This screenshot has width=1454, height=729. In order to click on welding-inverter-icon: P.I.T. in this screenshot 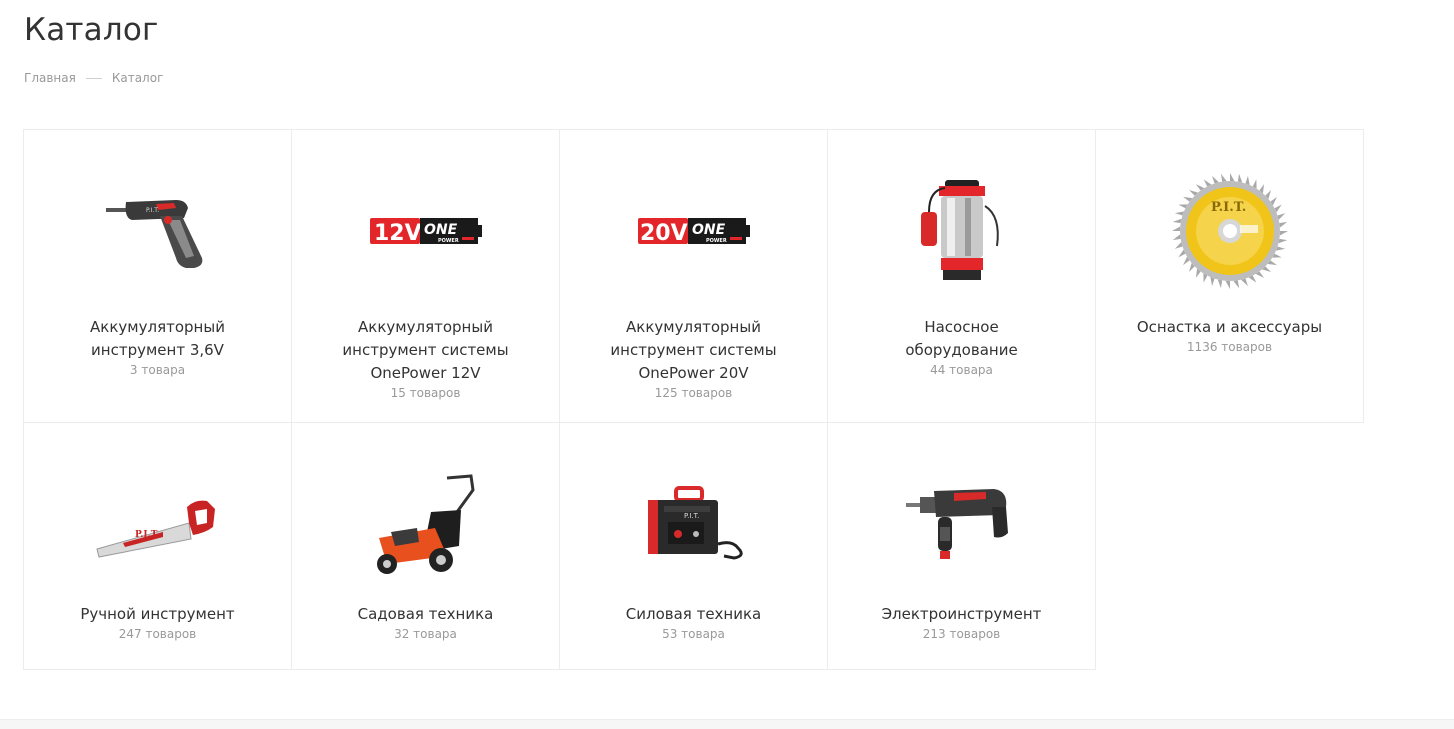, I will do `click(695, 523)`.